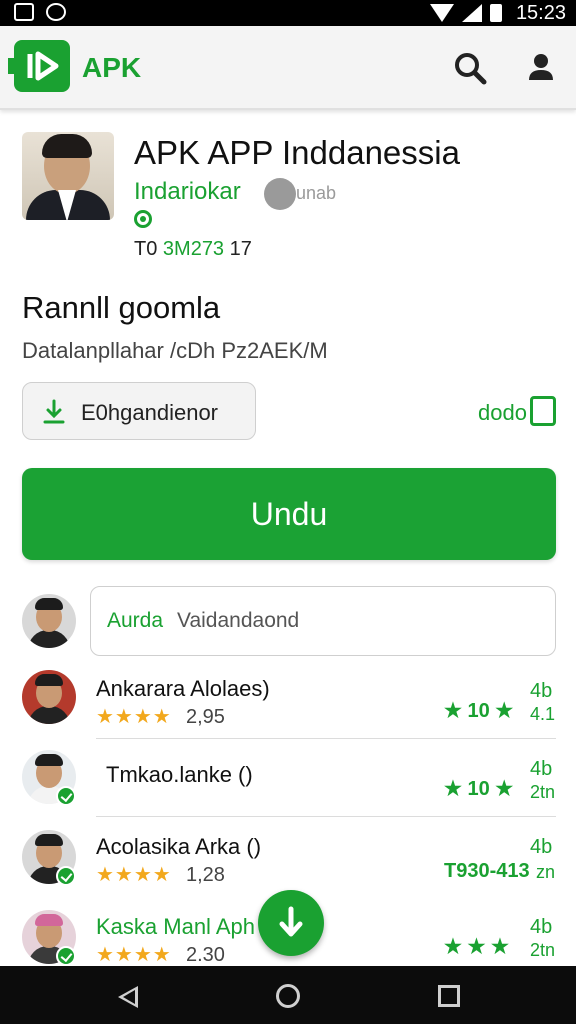 The height and width of the screenshot is (1024, 576). What do you see at coordinates (470, 68) in the screenshot?
I see `search-icon` at bounding box center [470, 68].